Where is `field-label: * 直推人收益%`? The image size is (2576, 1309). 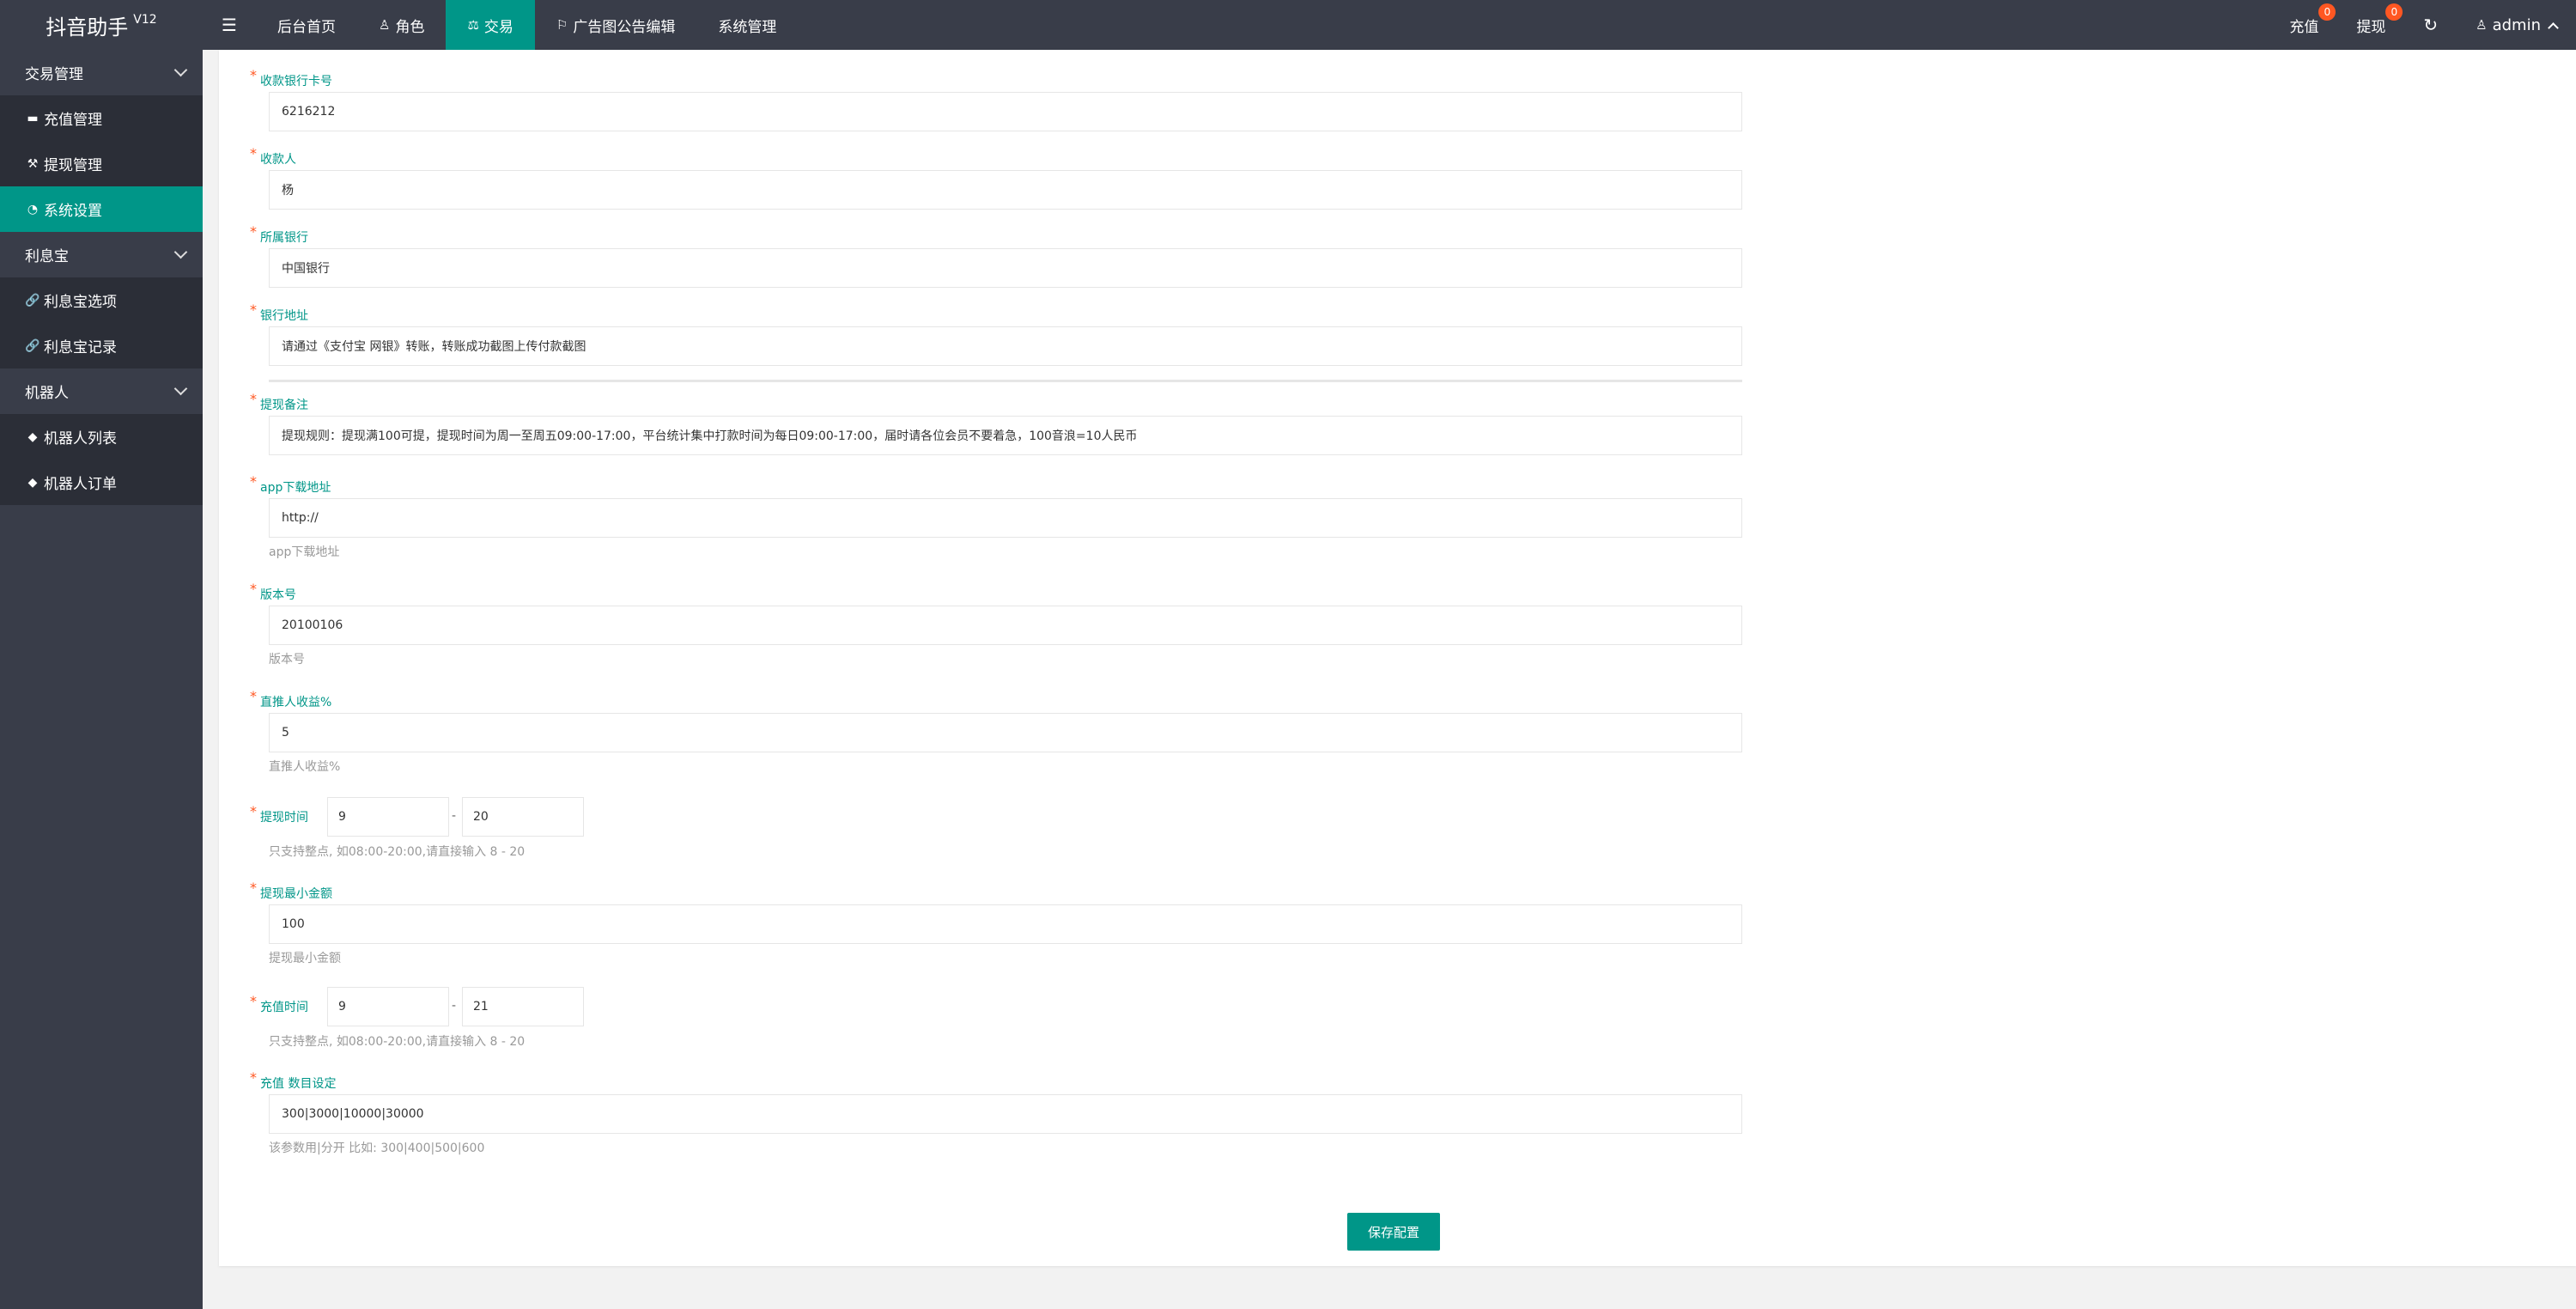 field-label: * 直推人收益% is located at coordinates (291, 698).